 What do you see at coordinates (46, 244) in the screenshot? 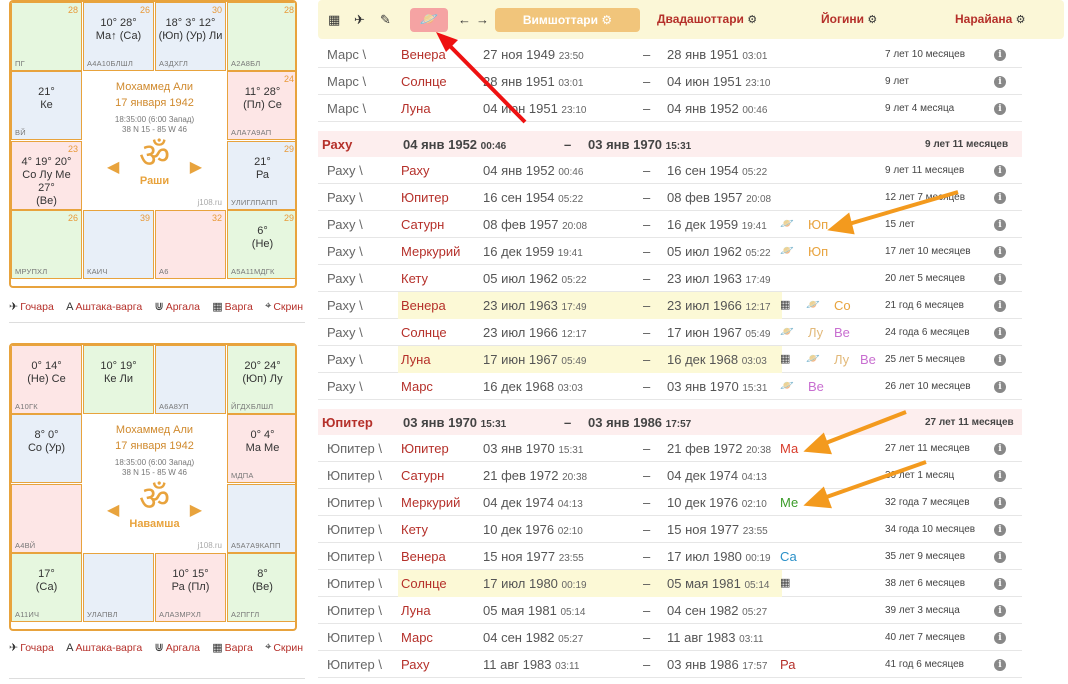
I see `chart-house-10: 26 МРУПХЛ` at bounding box center [46, 244].